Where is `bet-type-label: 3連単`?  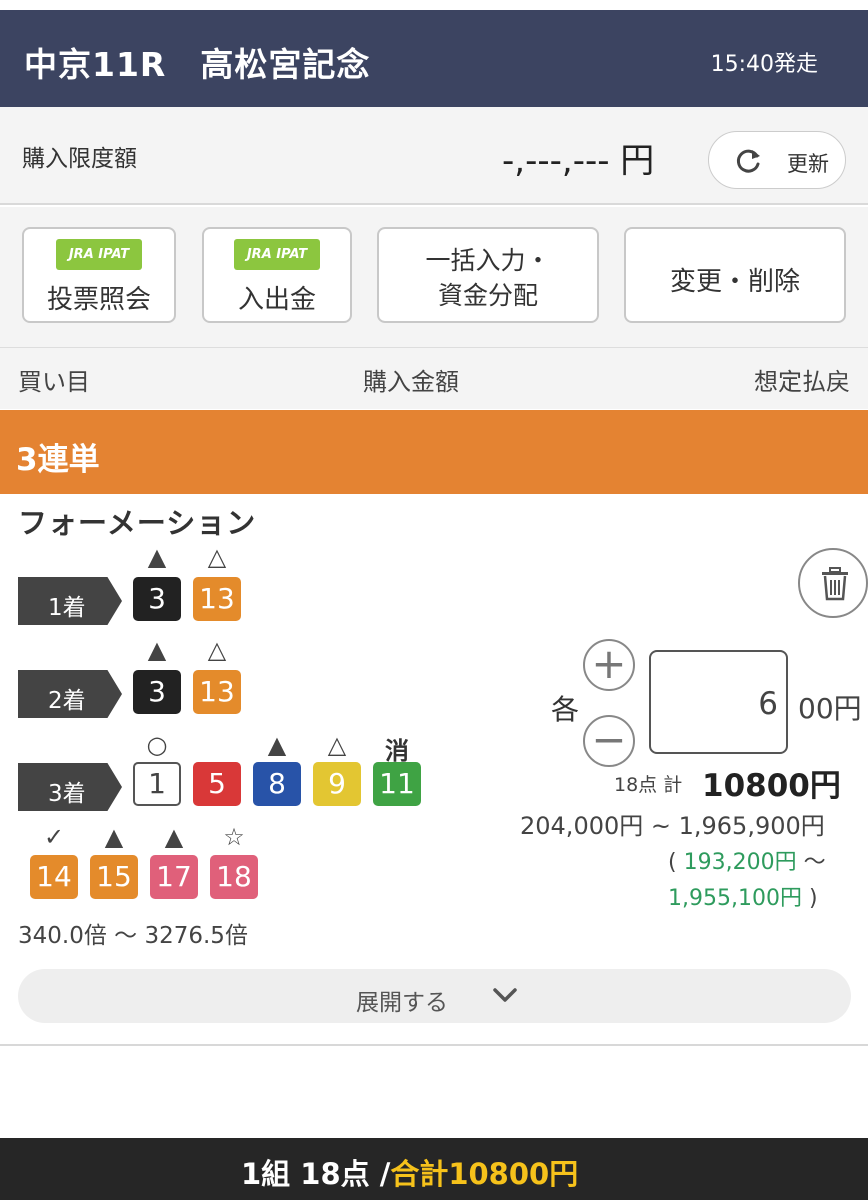
bet-type-label: 3連単 is located at coordinates (58, 460).